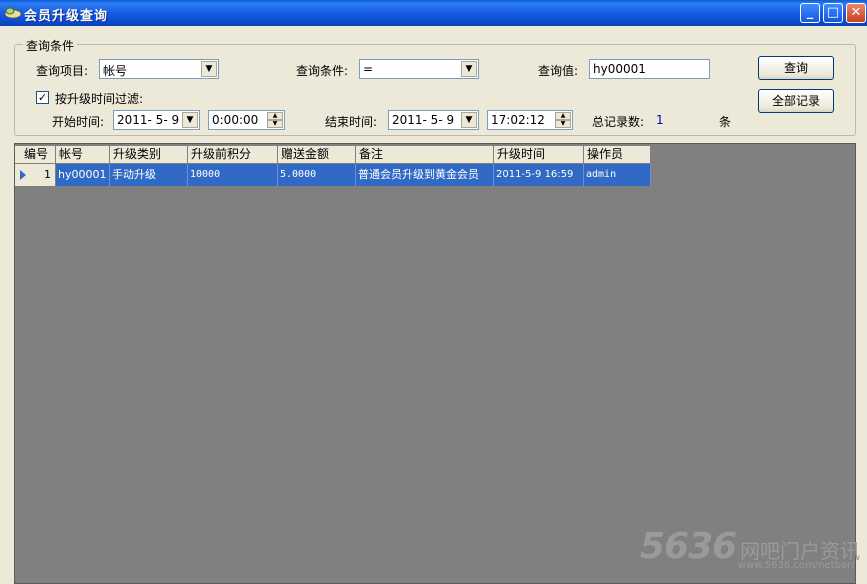 This screenshot has width=867, height=584. Describe the element at coordinates (530, 120) in the screenshot. I see `end-time-field: ▲▼` at that location.